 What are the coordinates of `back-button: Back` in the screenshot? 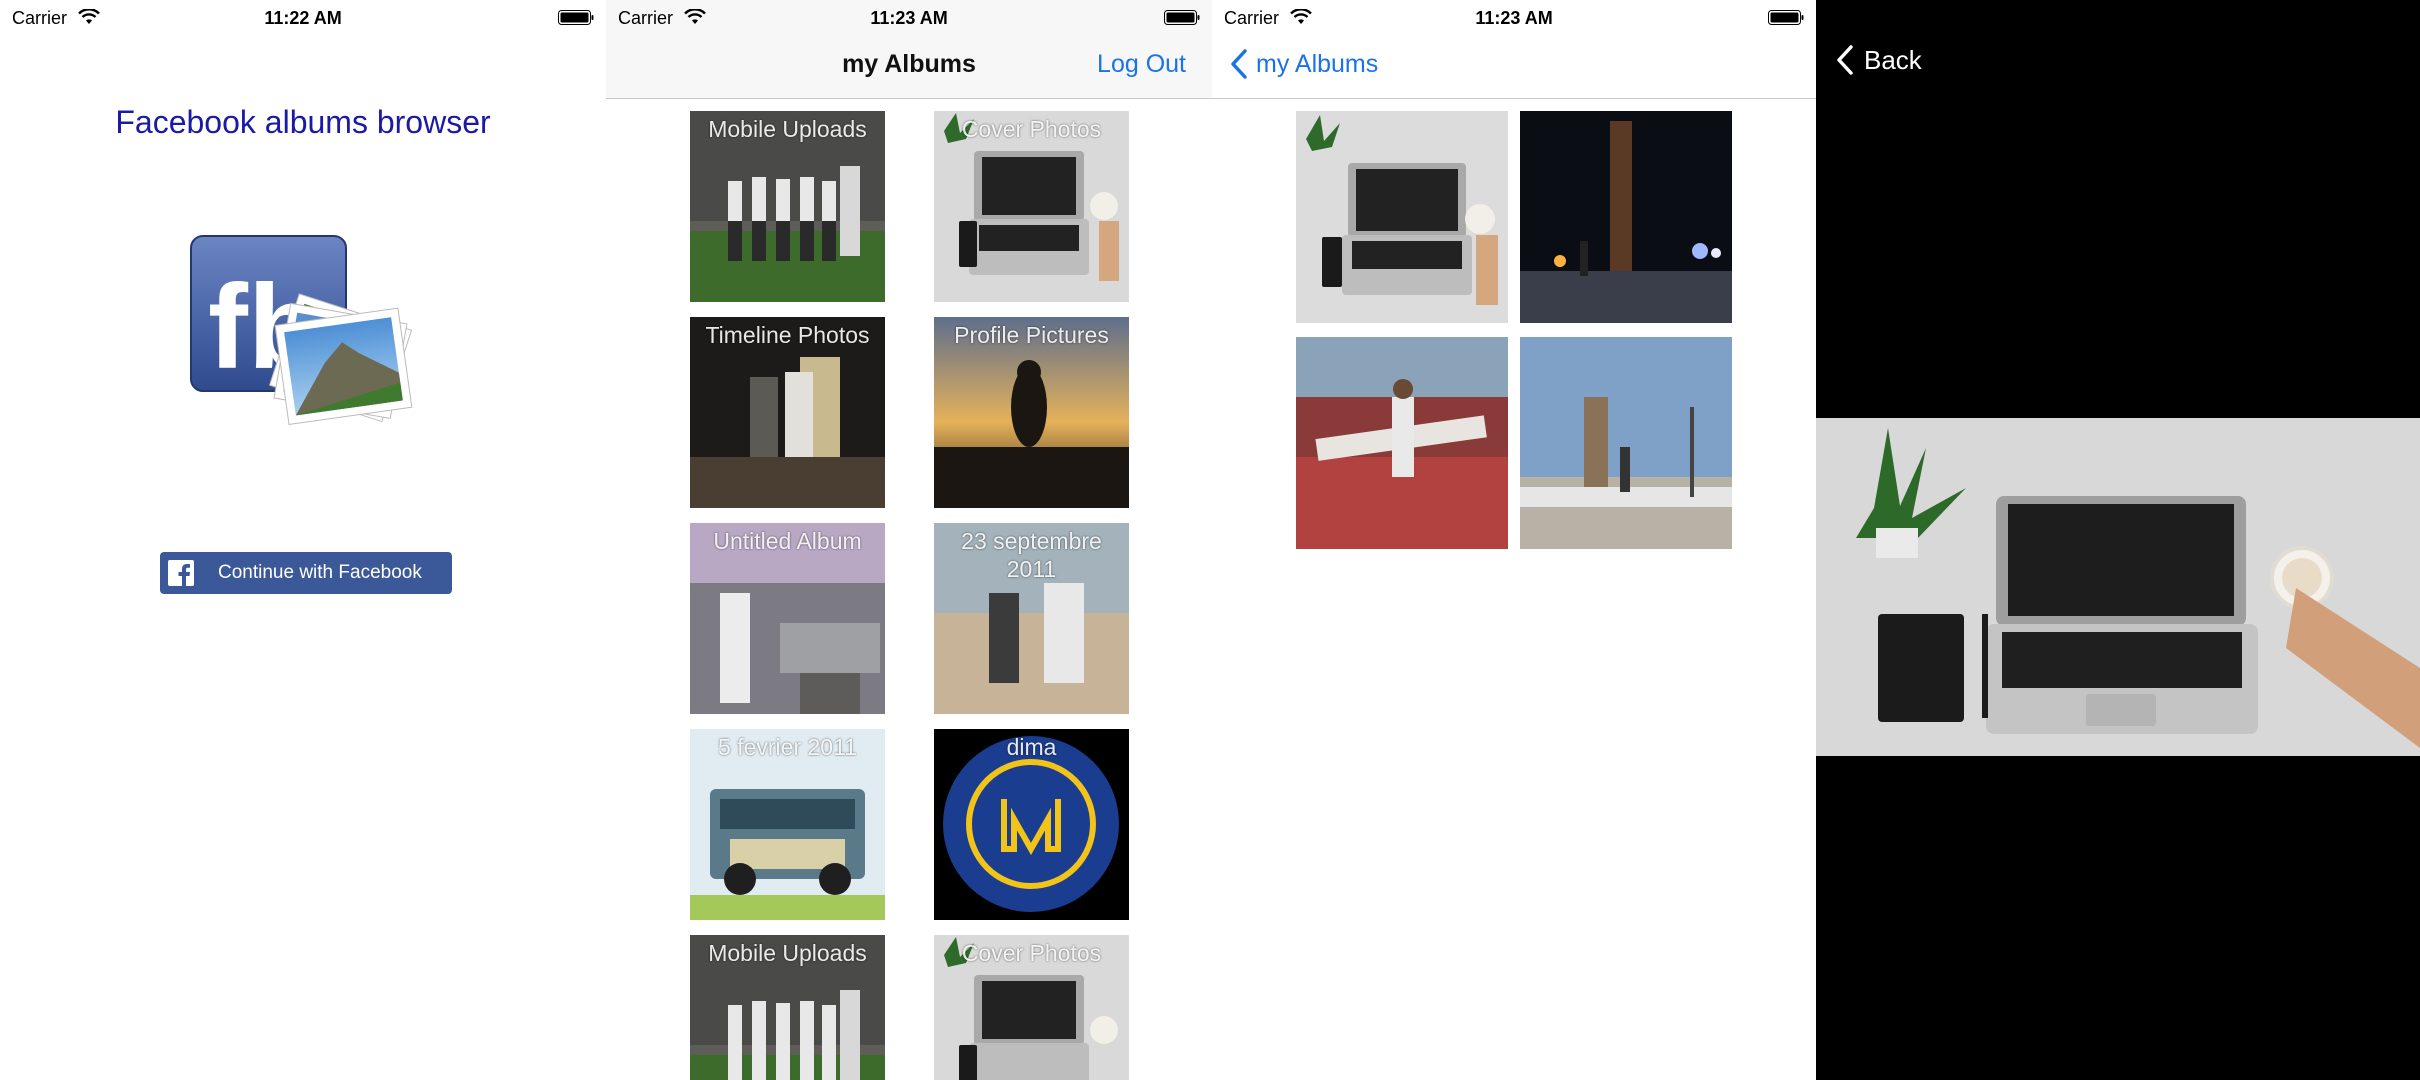 It's located at (1879, 60).